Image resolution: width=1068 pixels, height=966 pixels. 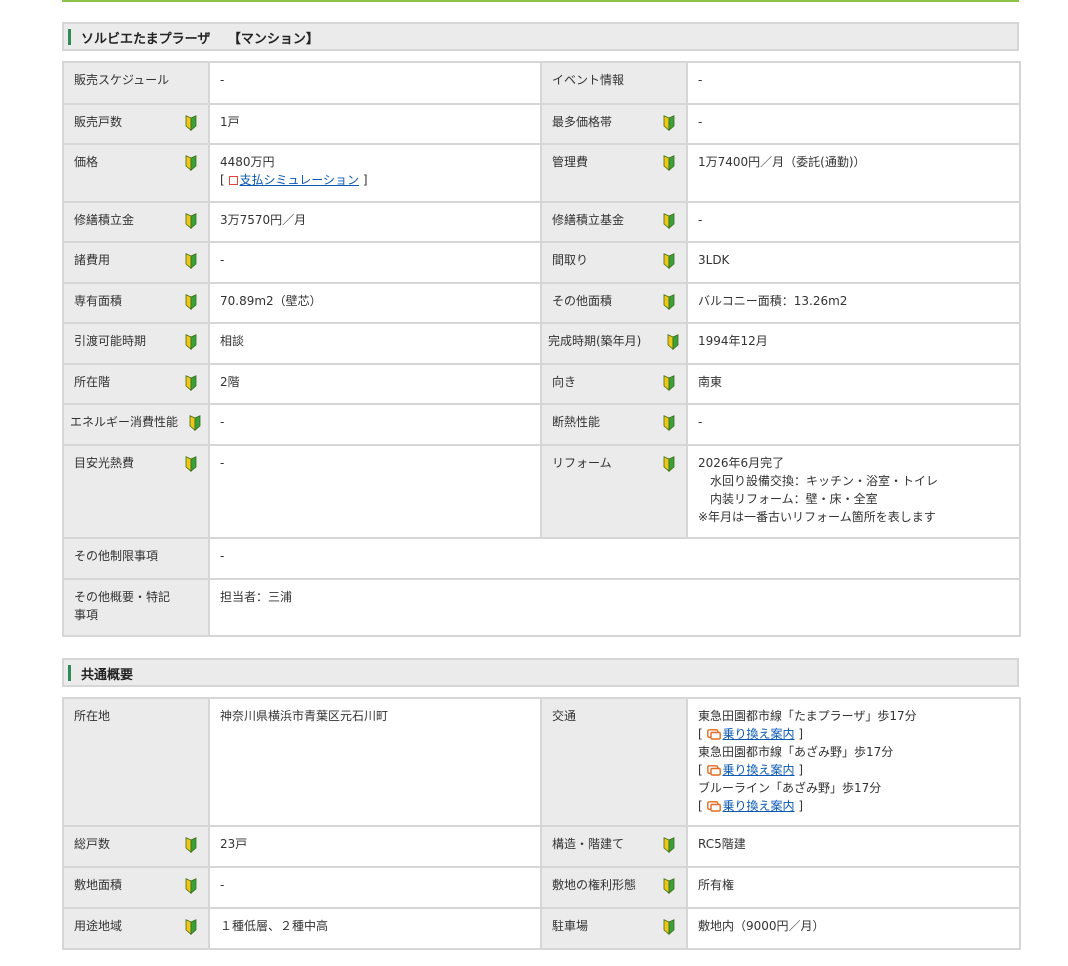 I want to click on value-management-fee: 1万7400円／月（委託(通勤)）, so click(x=853, y=173).